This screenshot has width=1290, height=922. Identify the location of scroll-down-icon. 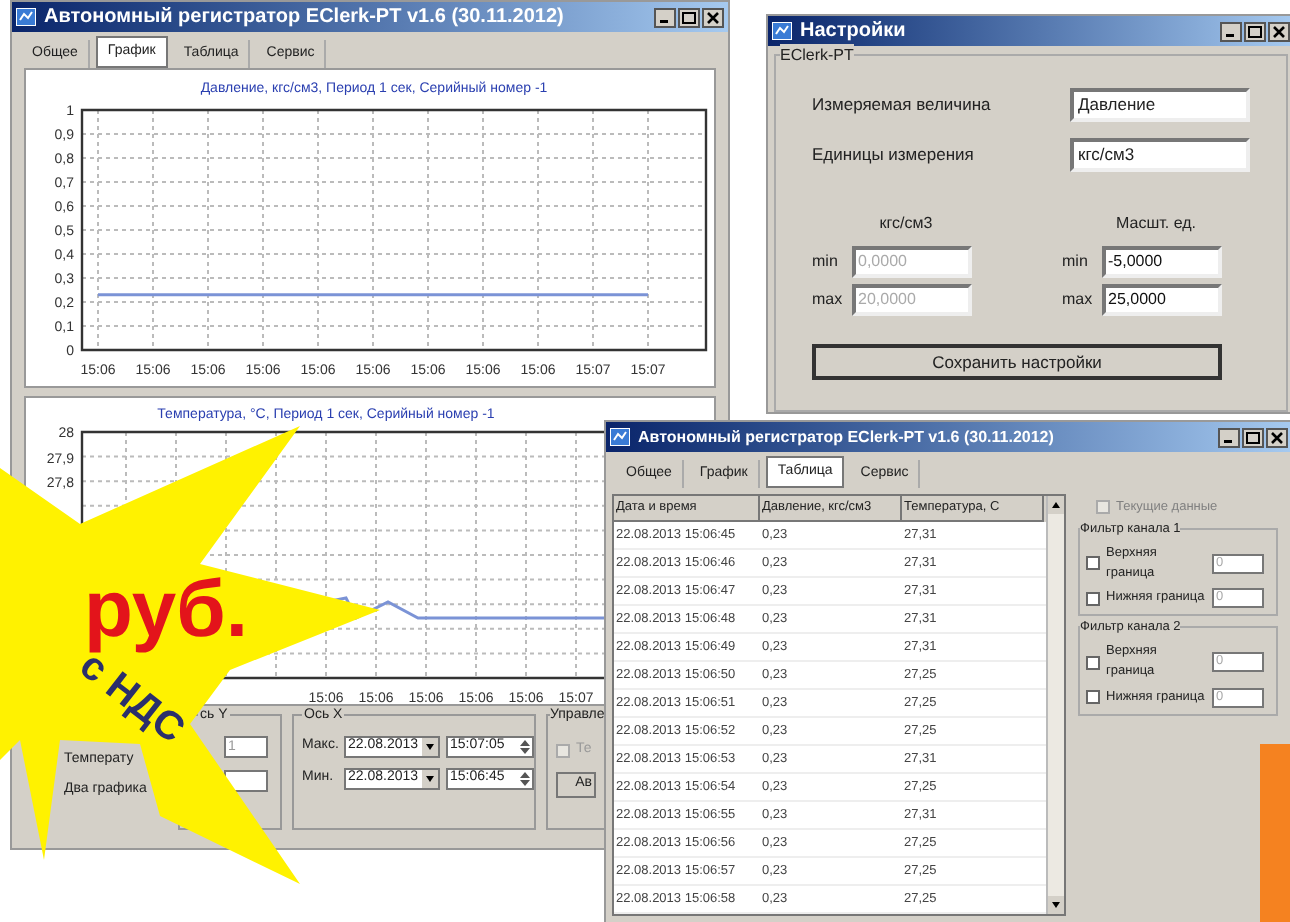
(1056, 905).